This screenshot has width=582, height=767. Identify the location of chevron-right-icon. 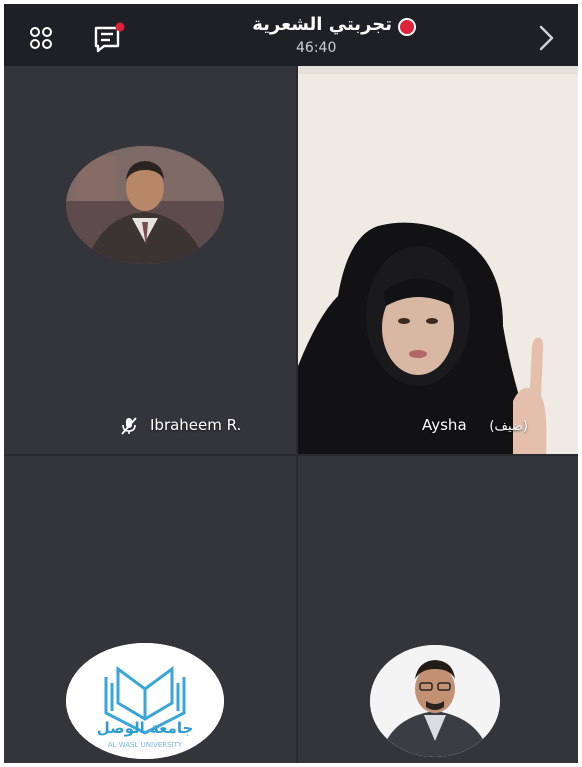
(546, 38).